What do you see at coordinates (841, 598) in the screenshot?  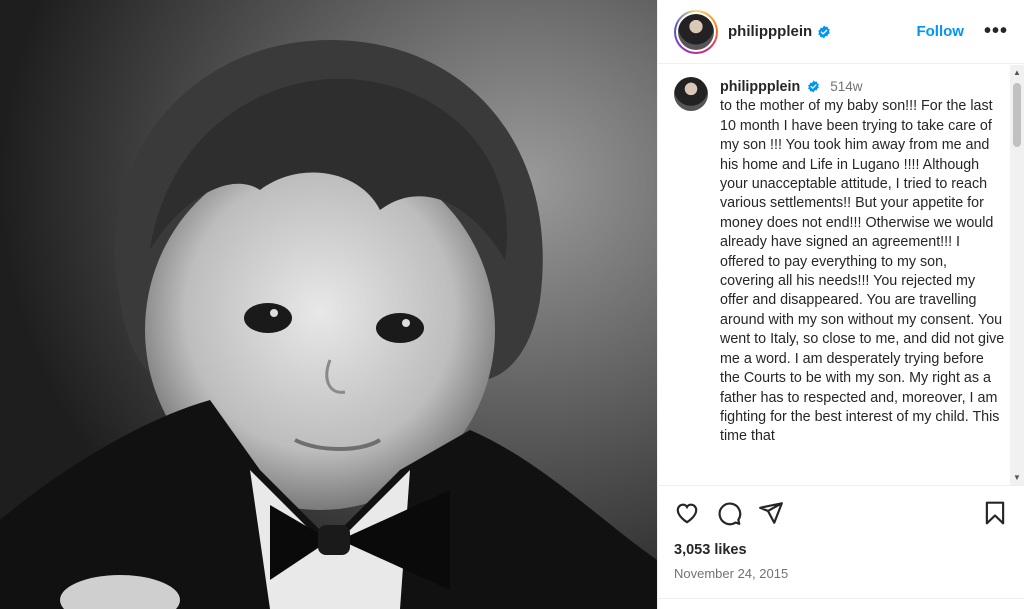 I see `divider` at bounding box center [841, 598].